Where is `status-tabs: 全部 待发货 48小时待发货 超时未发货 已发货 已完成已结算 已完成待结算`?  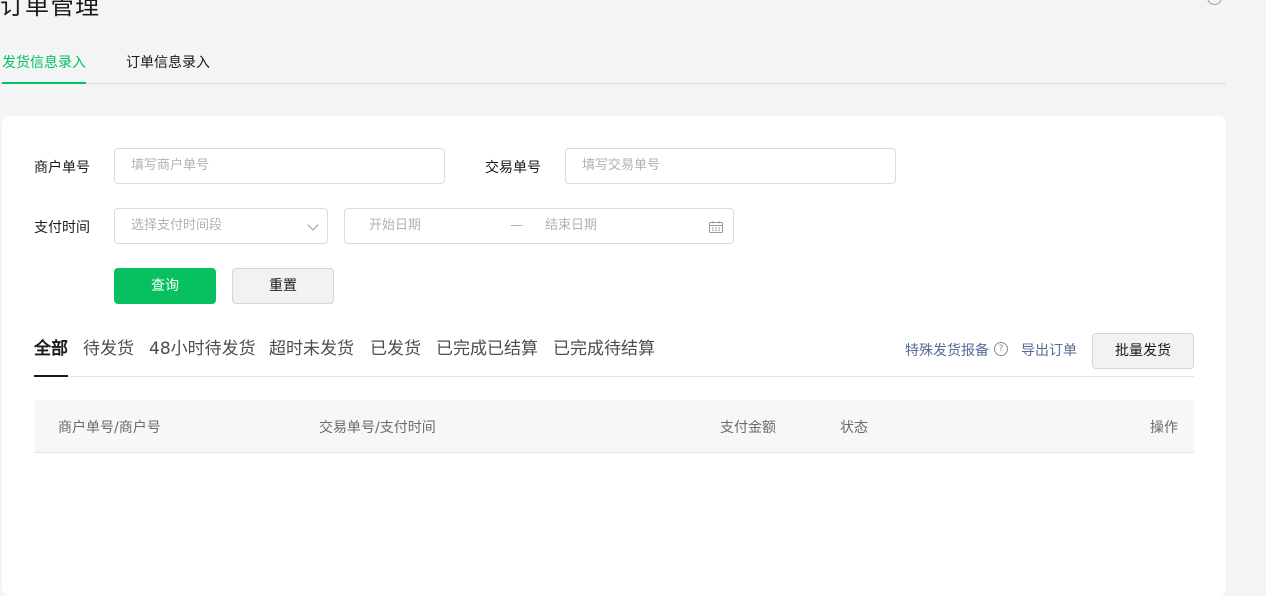 status-tabs: 全部 待发货 48小时待发货 超时未发货 已发货 已完成已结算 已完成待结算 is located at coordinates (614, 353).